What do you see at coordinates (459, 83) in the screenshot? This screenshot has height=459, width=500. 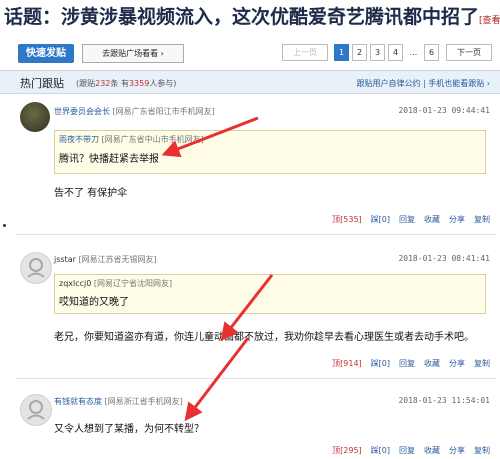 I see `mobile-link: 手机也能看跟贴 ›` at bounding box center [459, 83].